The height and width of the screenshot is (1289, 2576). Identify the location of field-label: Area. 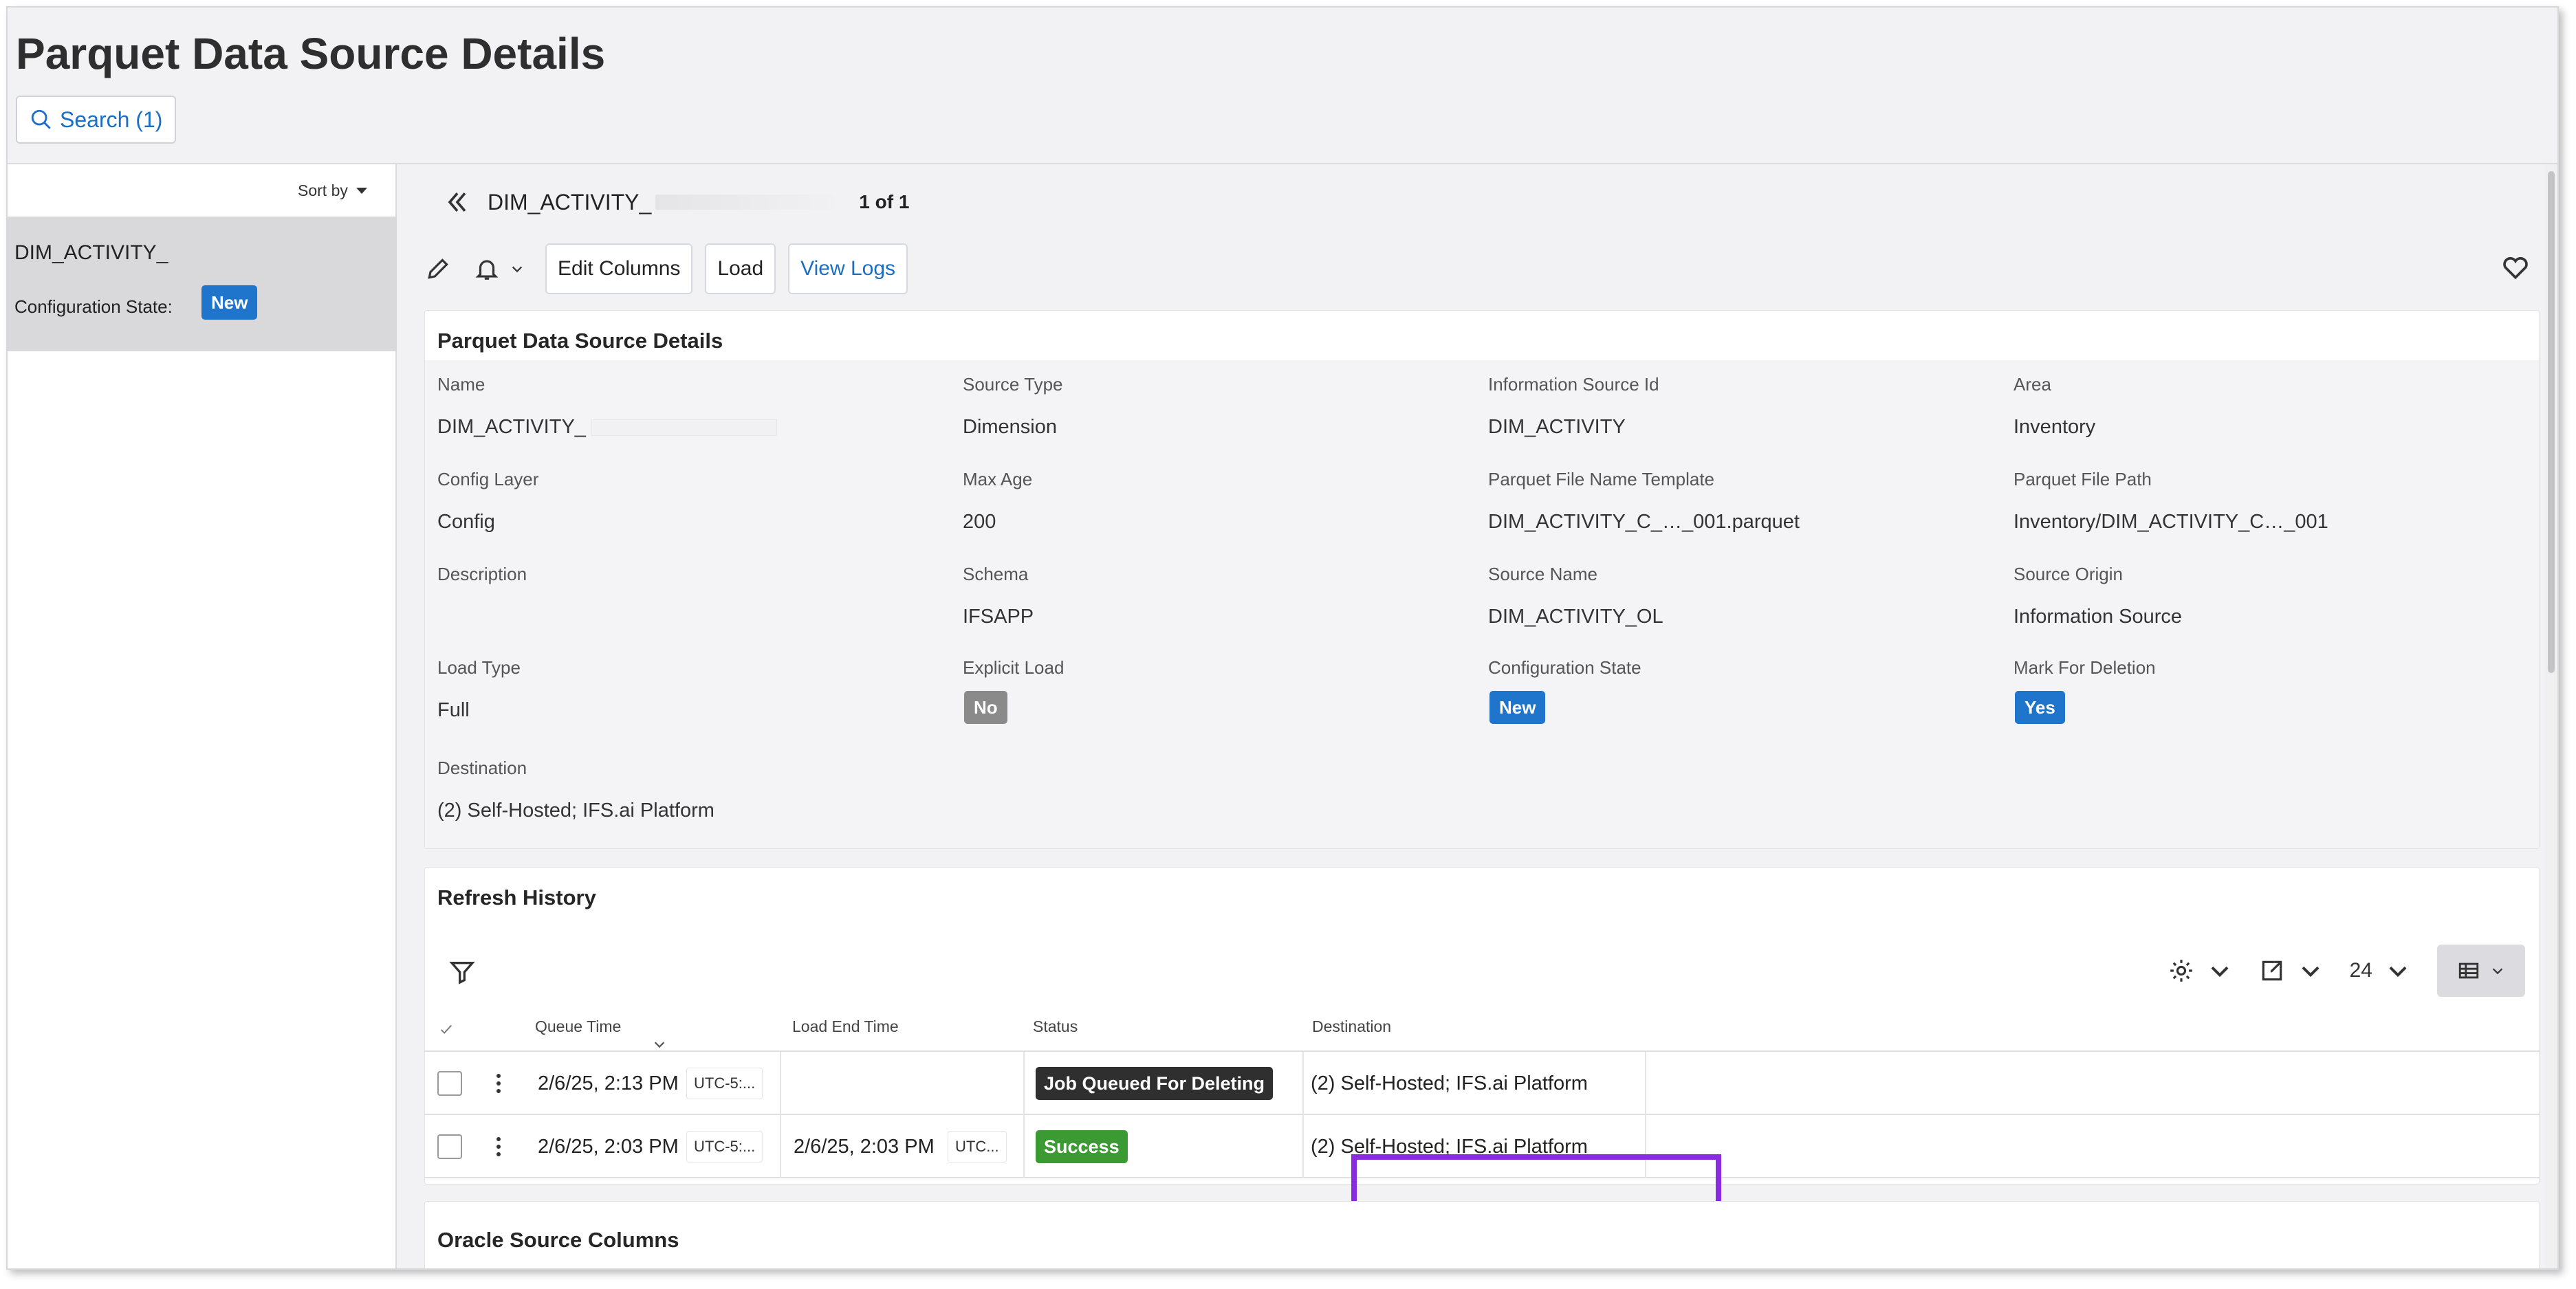
(2032, 384).